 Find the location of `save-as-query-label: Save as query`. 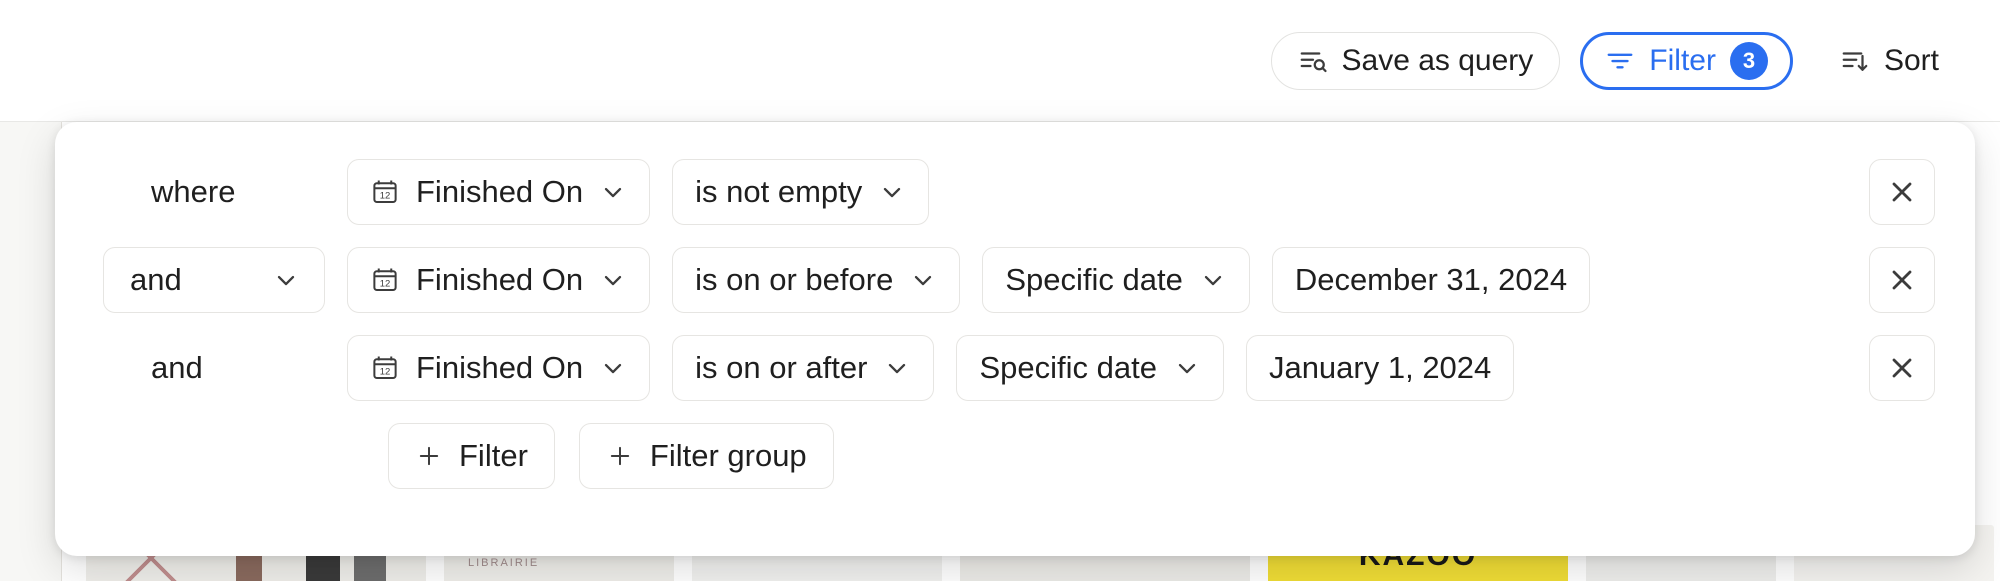

save-as-query-label: Save as query is located at coordinates (1437, 60).